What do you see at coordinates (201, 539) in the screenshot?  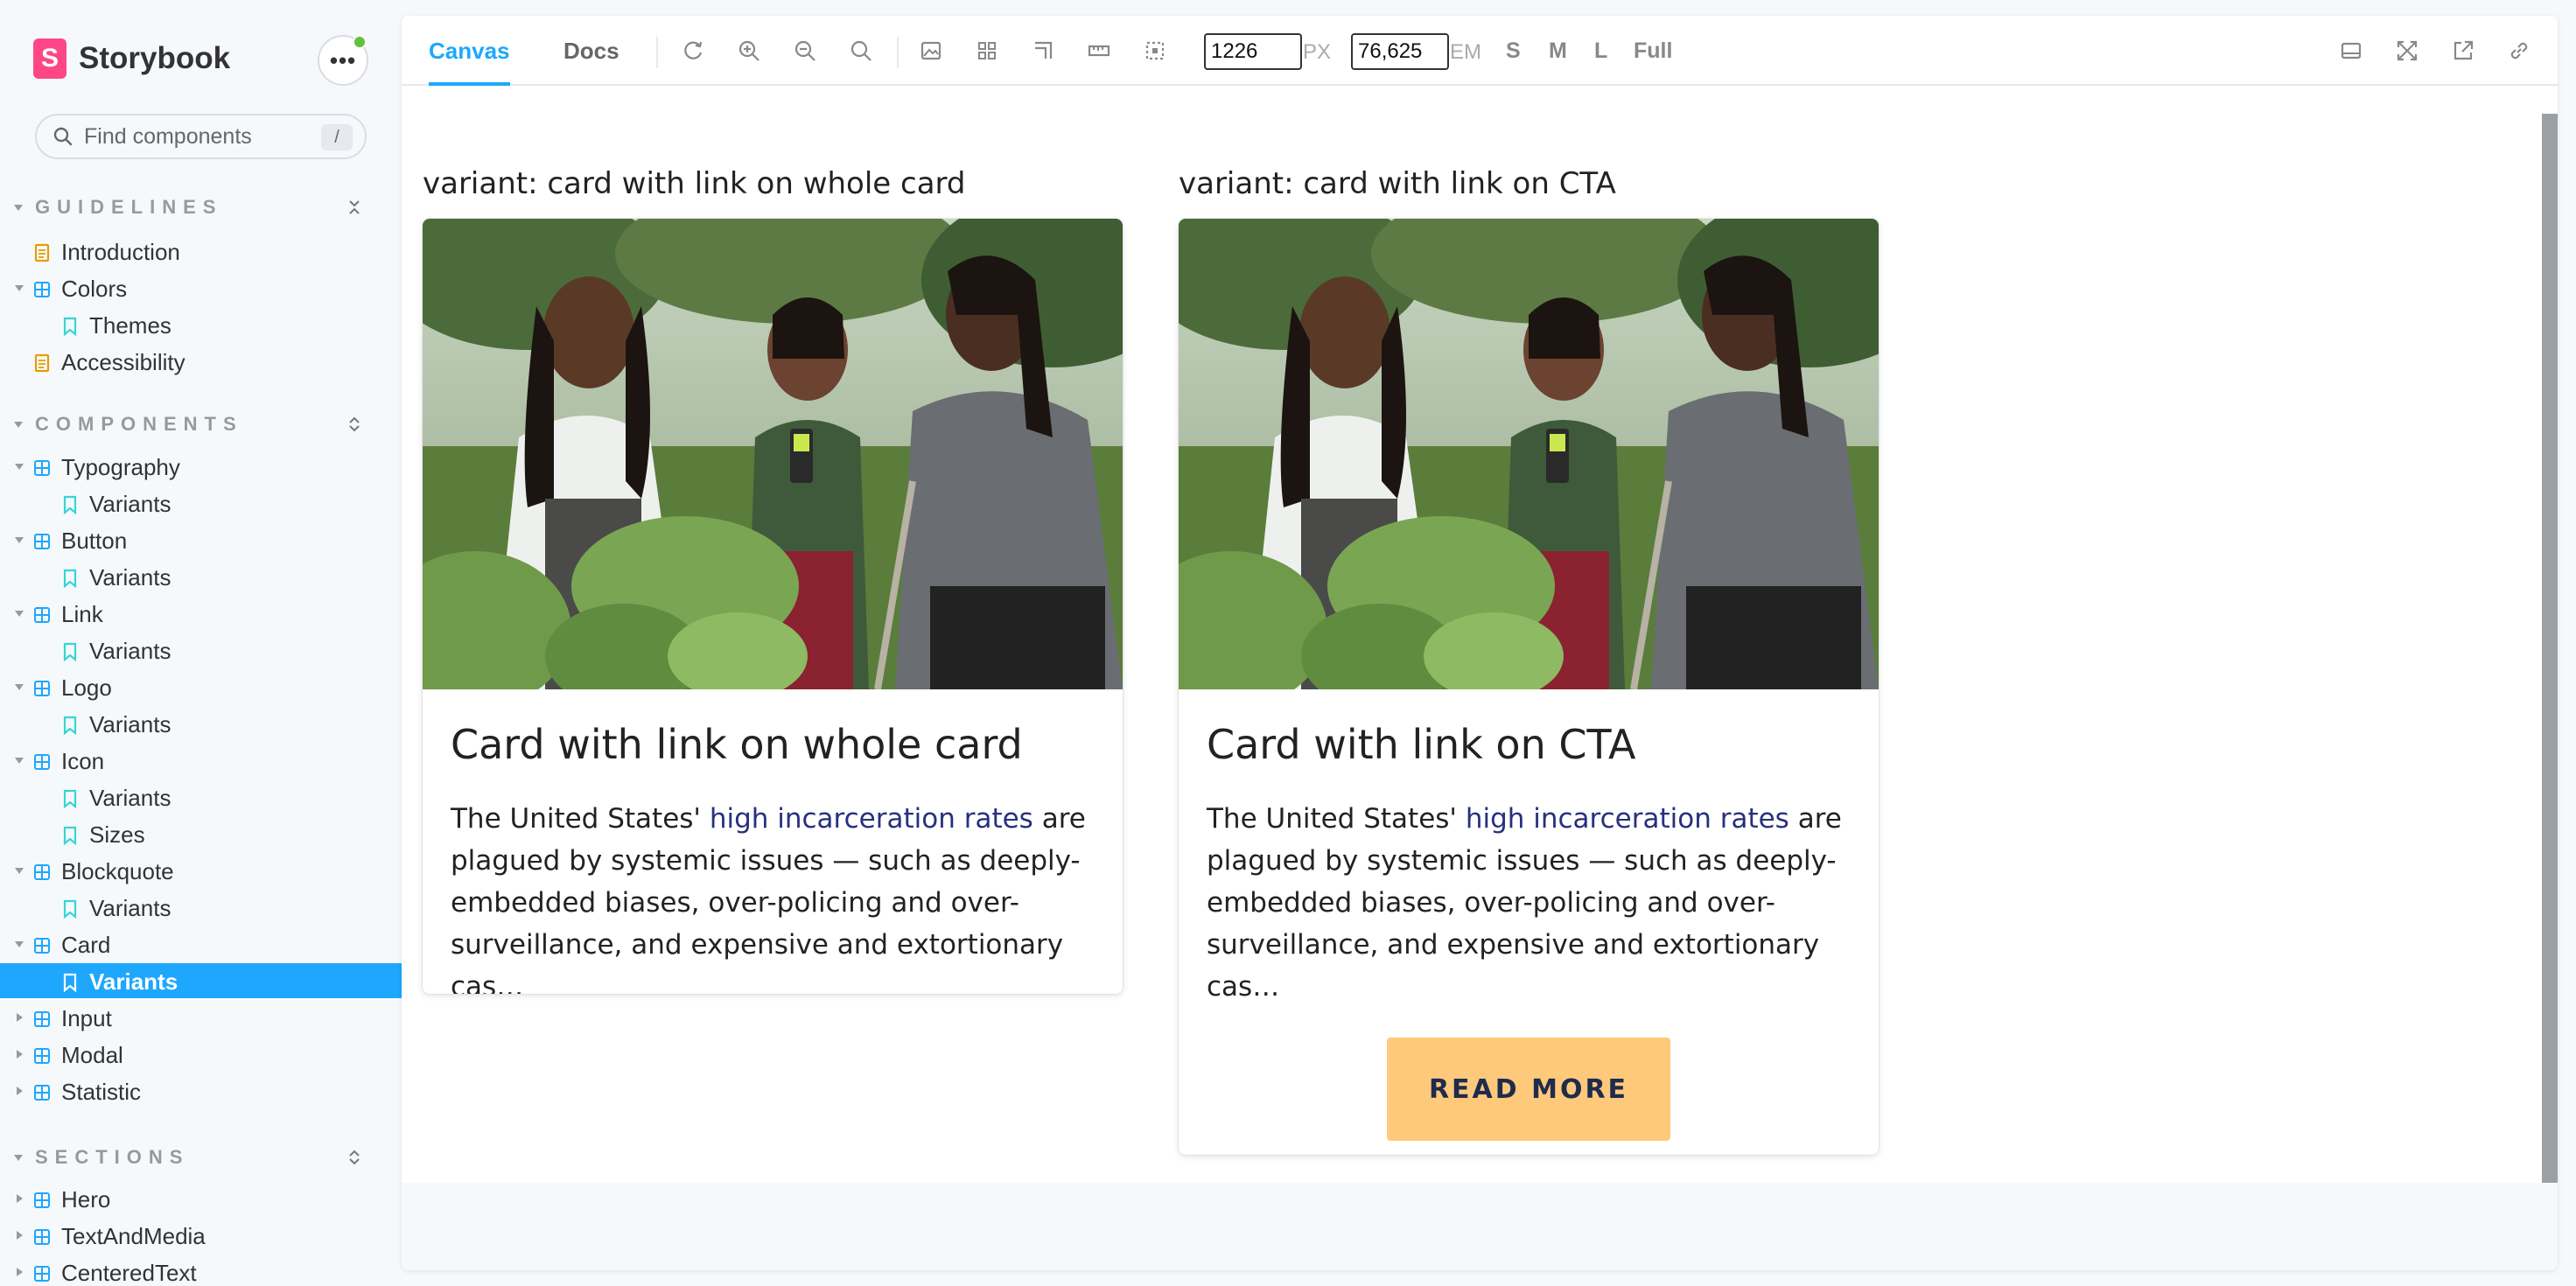 I see `sidebar-item-button: Button` at bounding box center [201, 539].